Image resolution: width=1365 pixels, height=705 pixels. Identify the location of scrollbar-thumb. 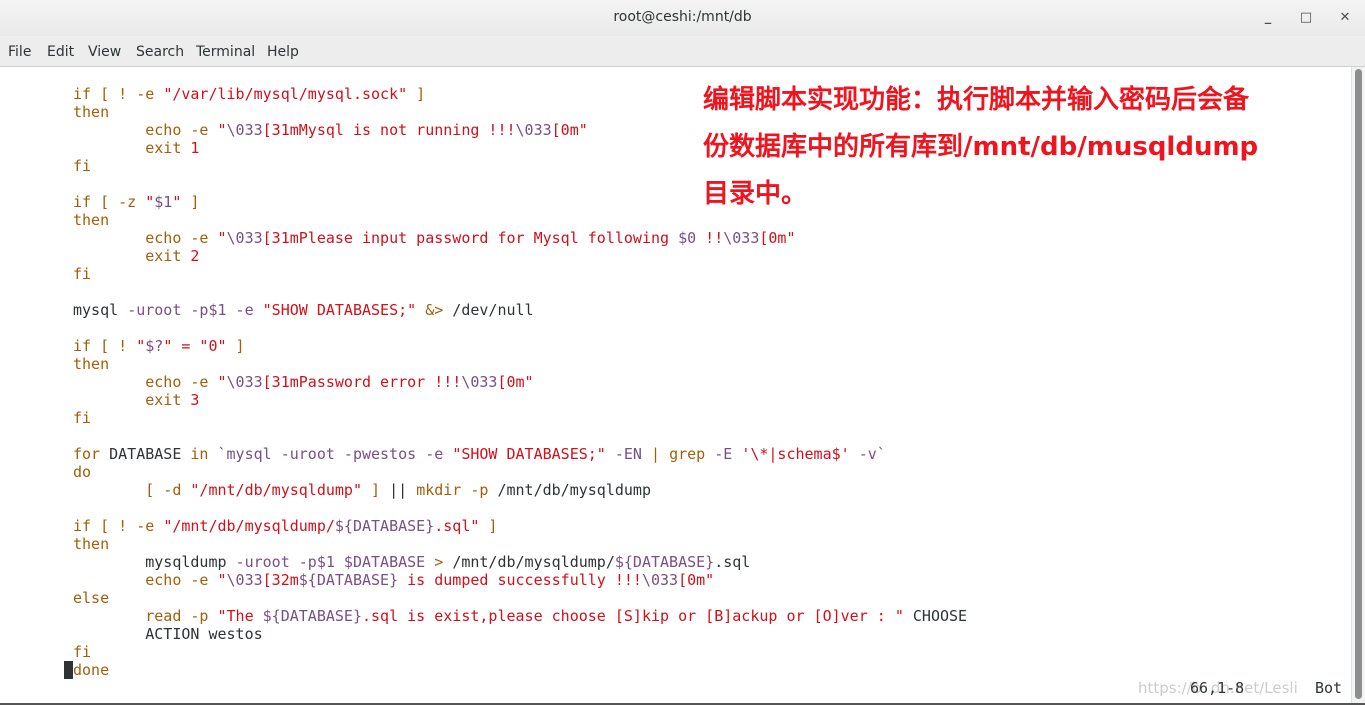
(1358, 384).